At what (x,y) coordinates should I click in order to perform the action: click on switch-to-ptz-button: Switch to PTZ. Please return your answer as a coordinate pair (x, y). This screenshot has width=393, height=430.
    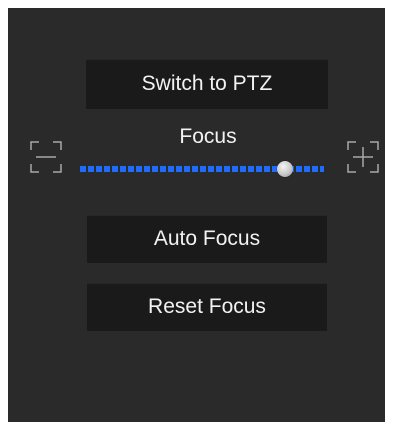
    Looking at the image, I should click on (207, 84).